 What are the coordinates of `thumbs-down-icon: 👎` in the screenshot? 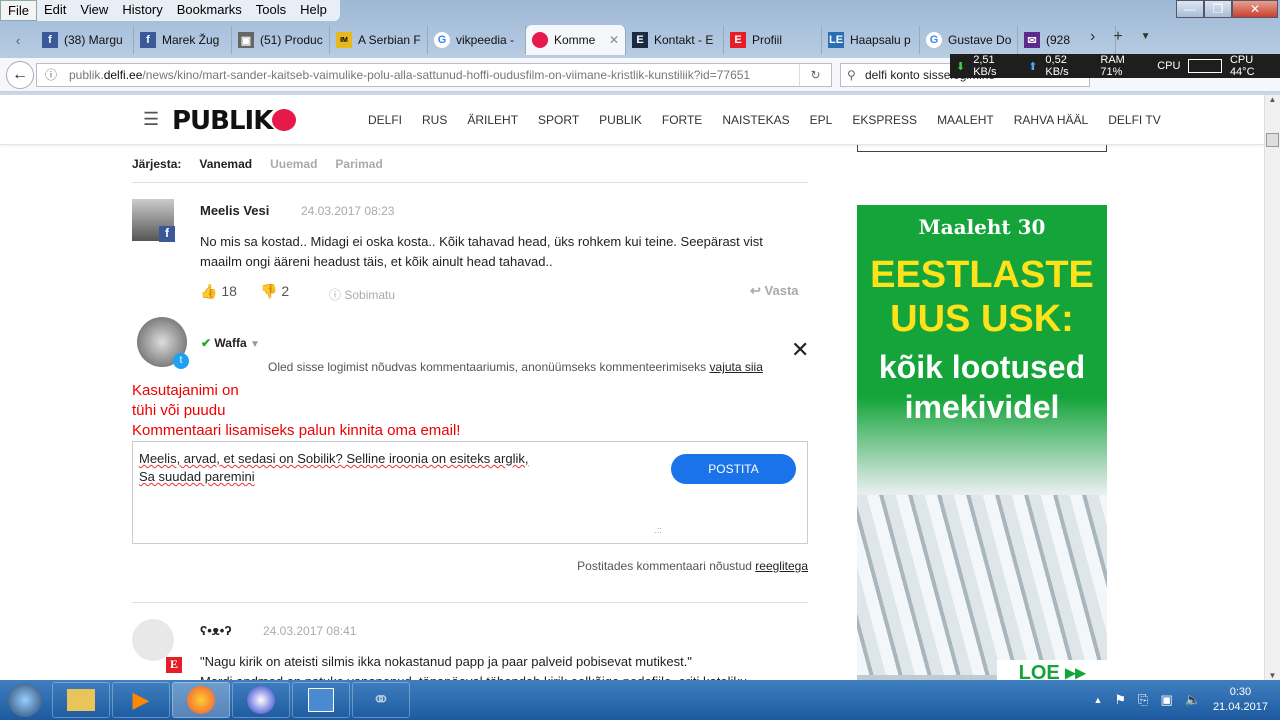 It's located at (269, 291).